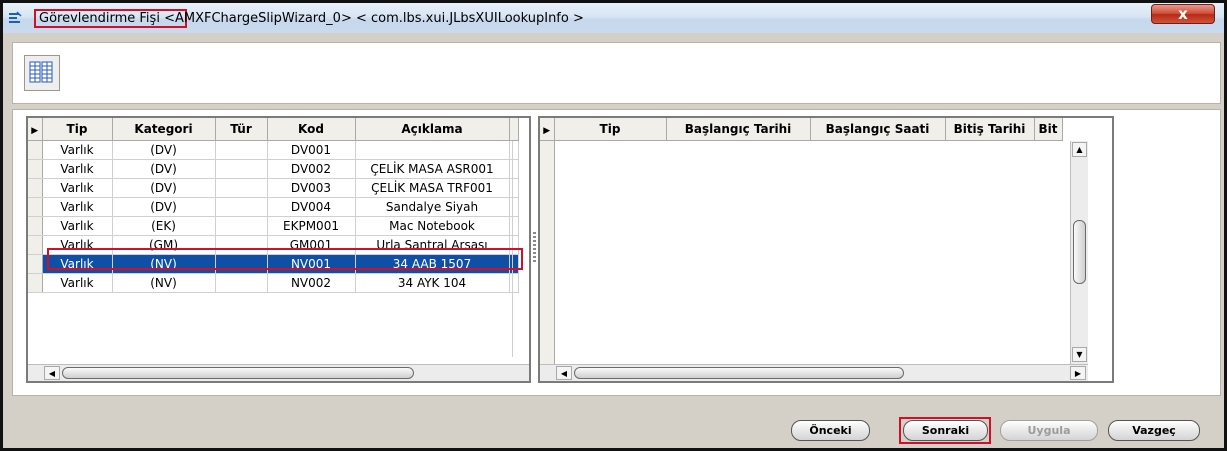 The image size is (1227, 451). I want to click on cell-kod: DV003, so click(311, 188).